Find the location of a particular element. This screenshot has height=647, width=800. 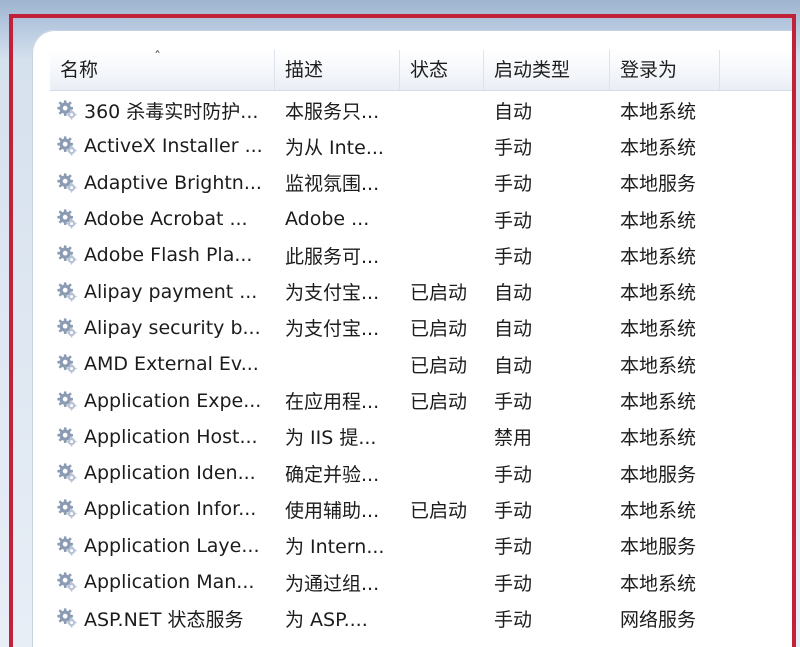

service-name: ASP.NET 状态服务 is located at coordinates (164, 619).